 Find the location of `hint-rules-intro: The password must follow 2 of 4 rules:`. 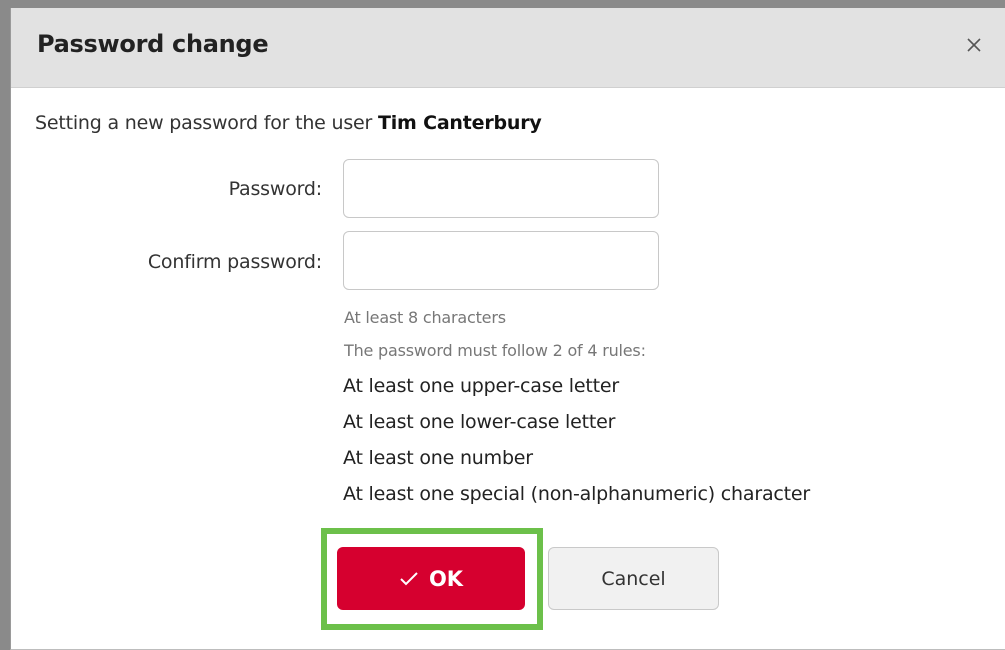

hint-rules-intro: The password must follow 2 of 4 rules: is located at coordinates (495, 350).